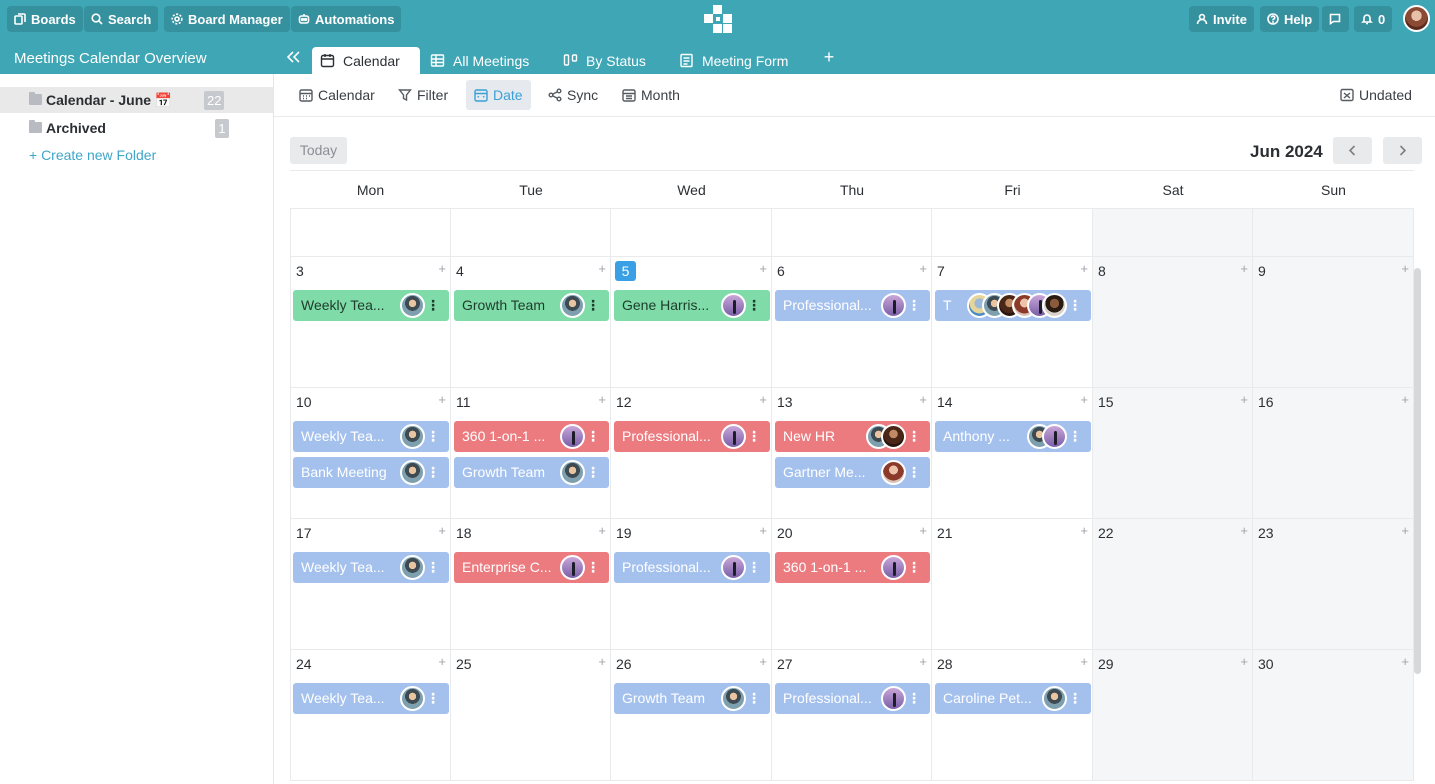 This screenshot has height=784, width=1435. Describe the element at coordinates (1417, 471) in the screenshot. I see `calendar-scrollbar` at that location.